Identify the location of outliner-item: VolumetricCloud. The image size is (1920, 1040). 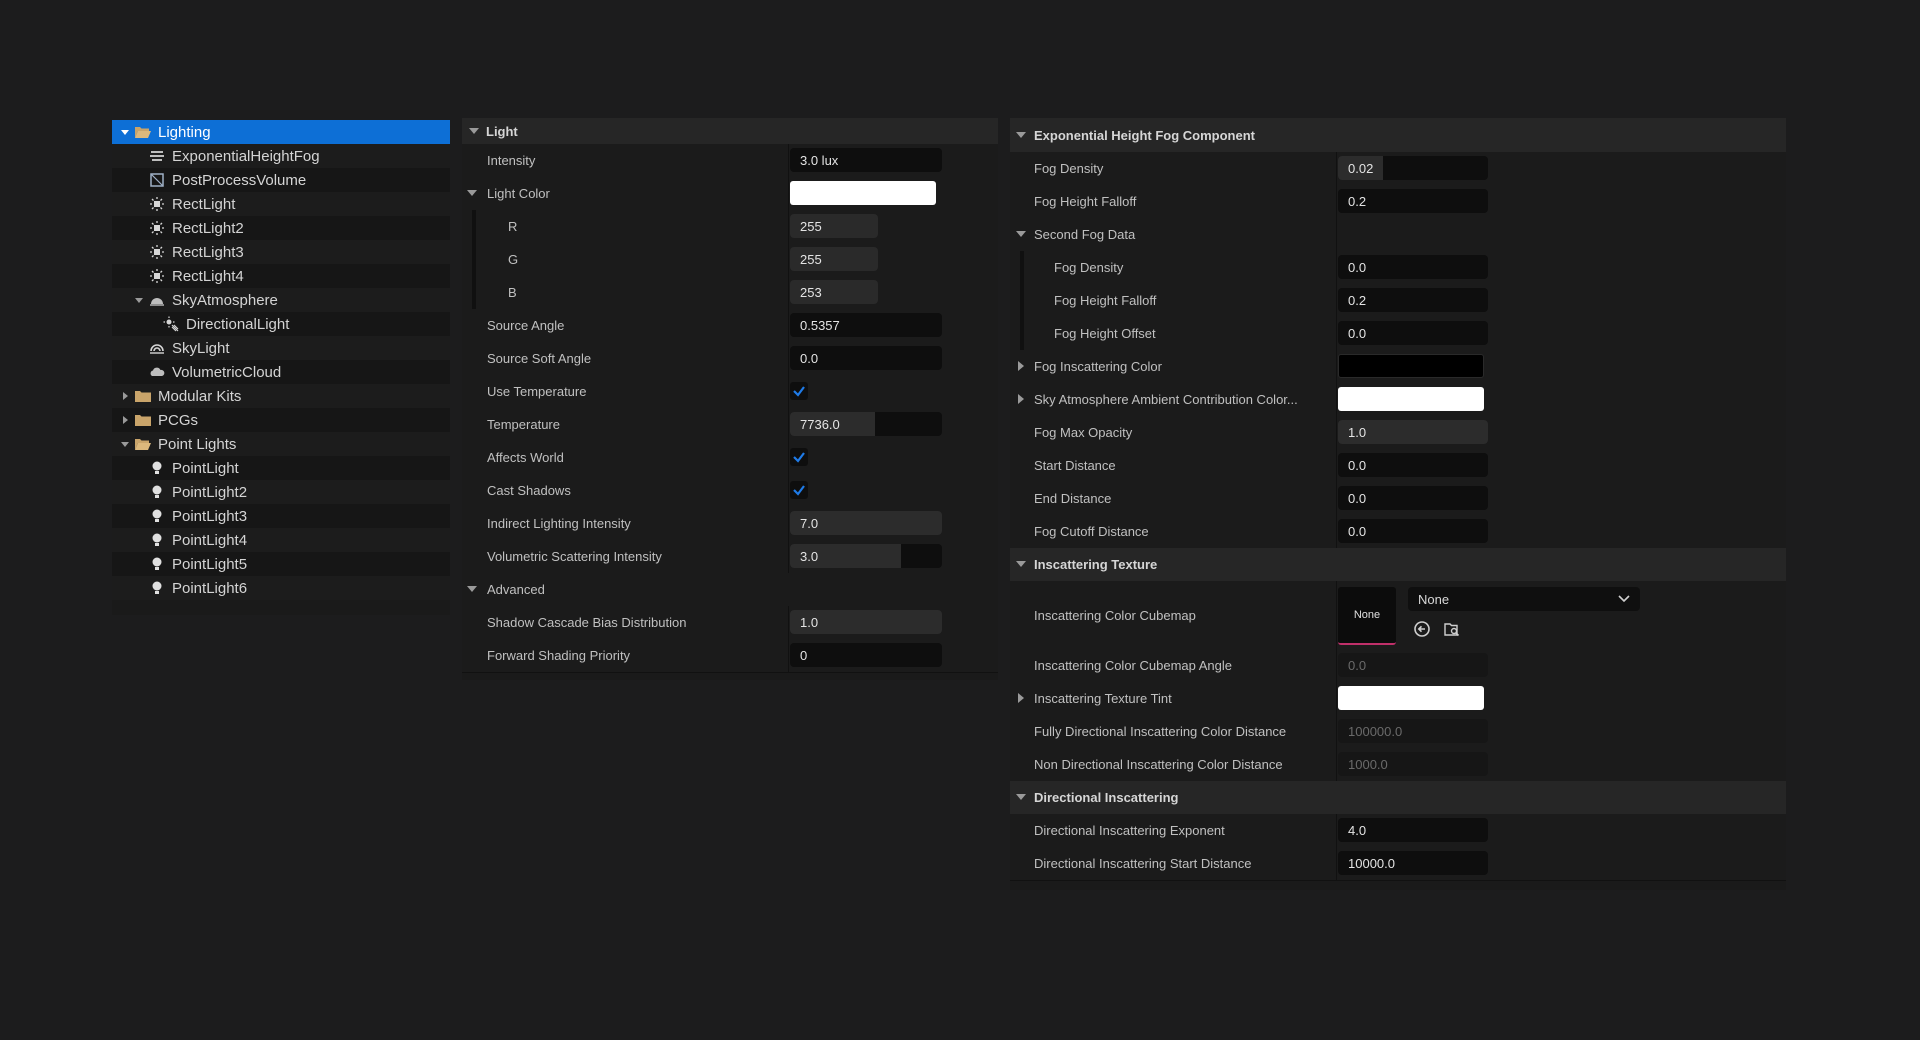
(281, 372).